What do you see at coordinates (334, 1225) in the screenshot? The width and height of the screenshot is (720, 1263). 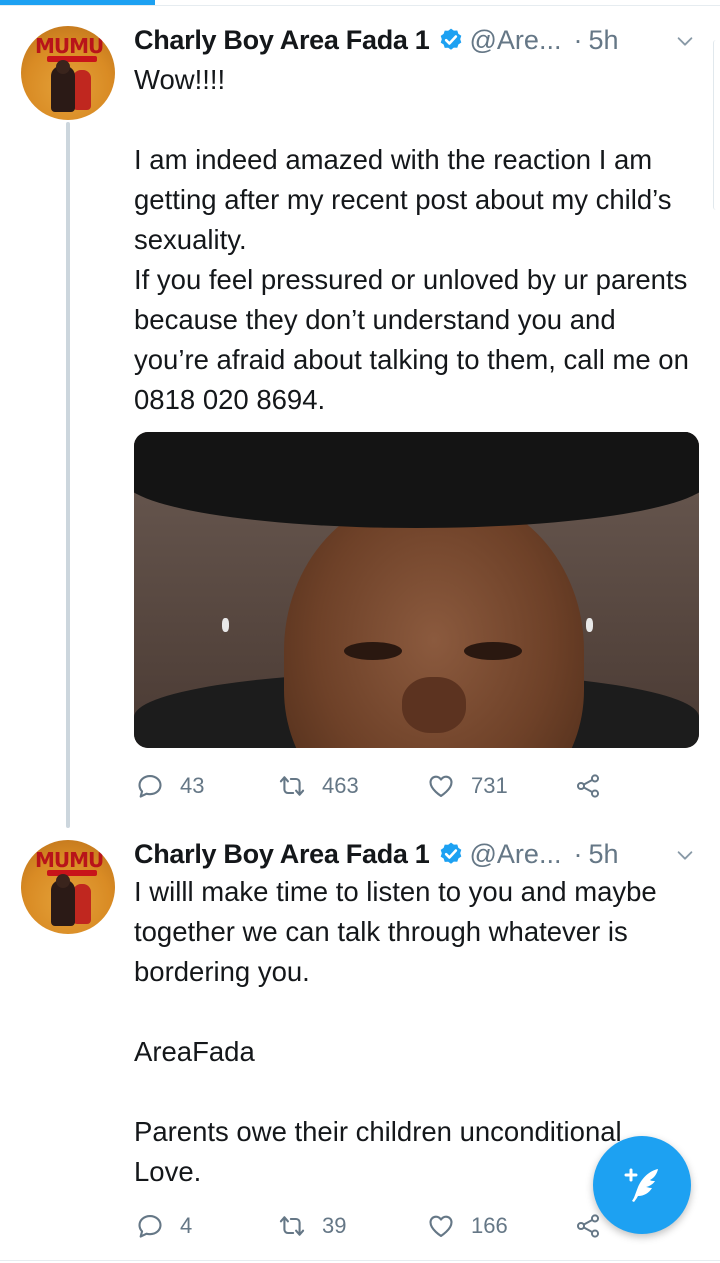 I see `retweet-count: 39` at bounding box center [334, 1225].